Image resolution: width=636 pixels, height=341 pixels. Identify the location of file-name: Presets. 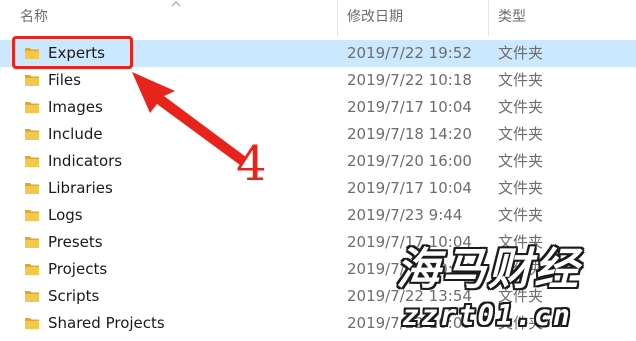
(75, 242).